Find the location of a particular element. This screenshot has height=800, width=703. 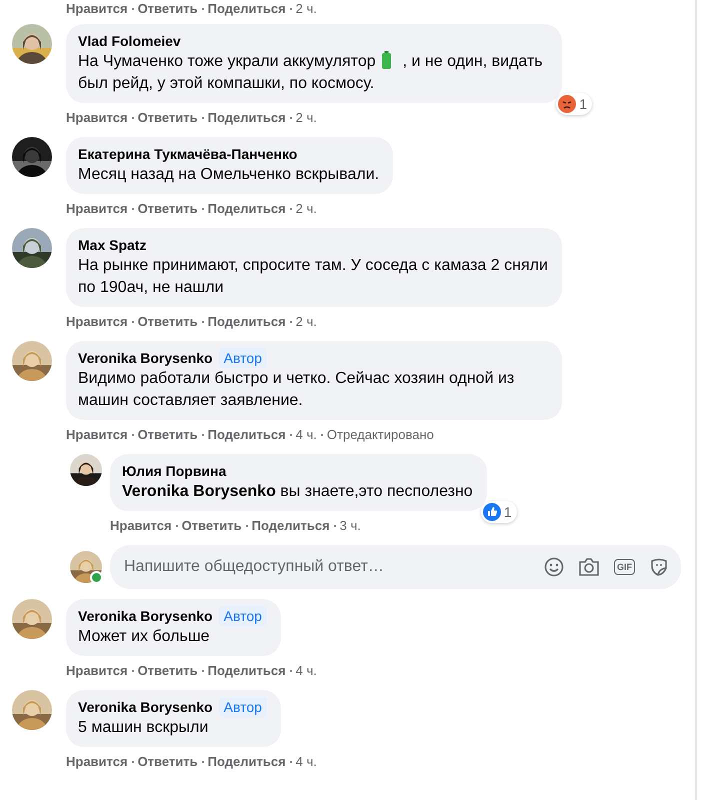

comment-text: На рынке принимают, спросите там. У соседа с камаза 2 сняли по 190ач, не нашли is located at coordinates (313, 277).